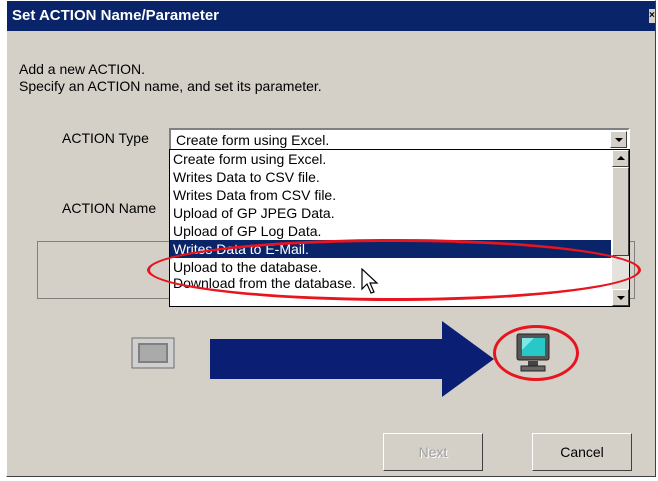 The image size is (658, 481). Describe the element at coordinates (153, 353) in the screenshot. I see `gp-device-icon` at that location.